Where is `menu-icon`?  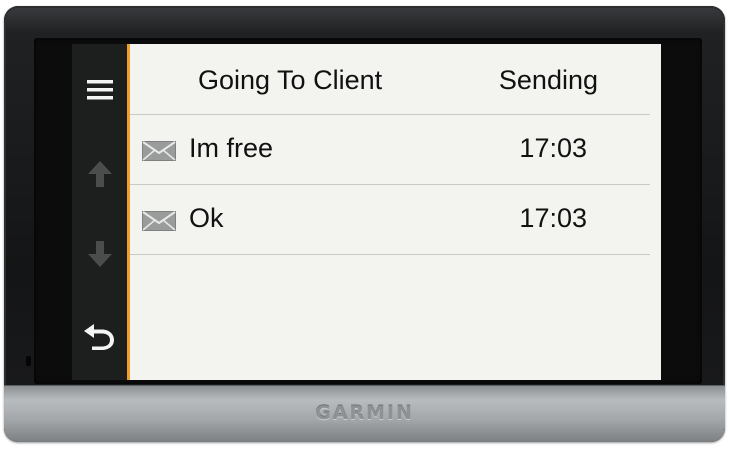
menu-icon is located at coordinates (99, 90).